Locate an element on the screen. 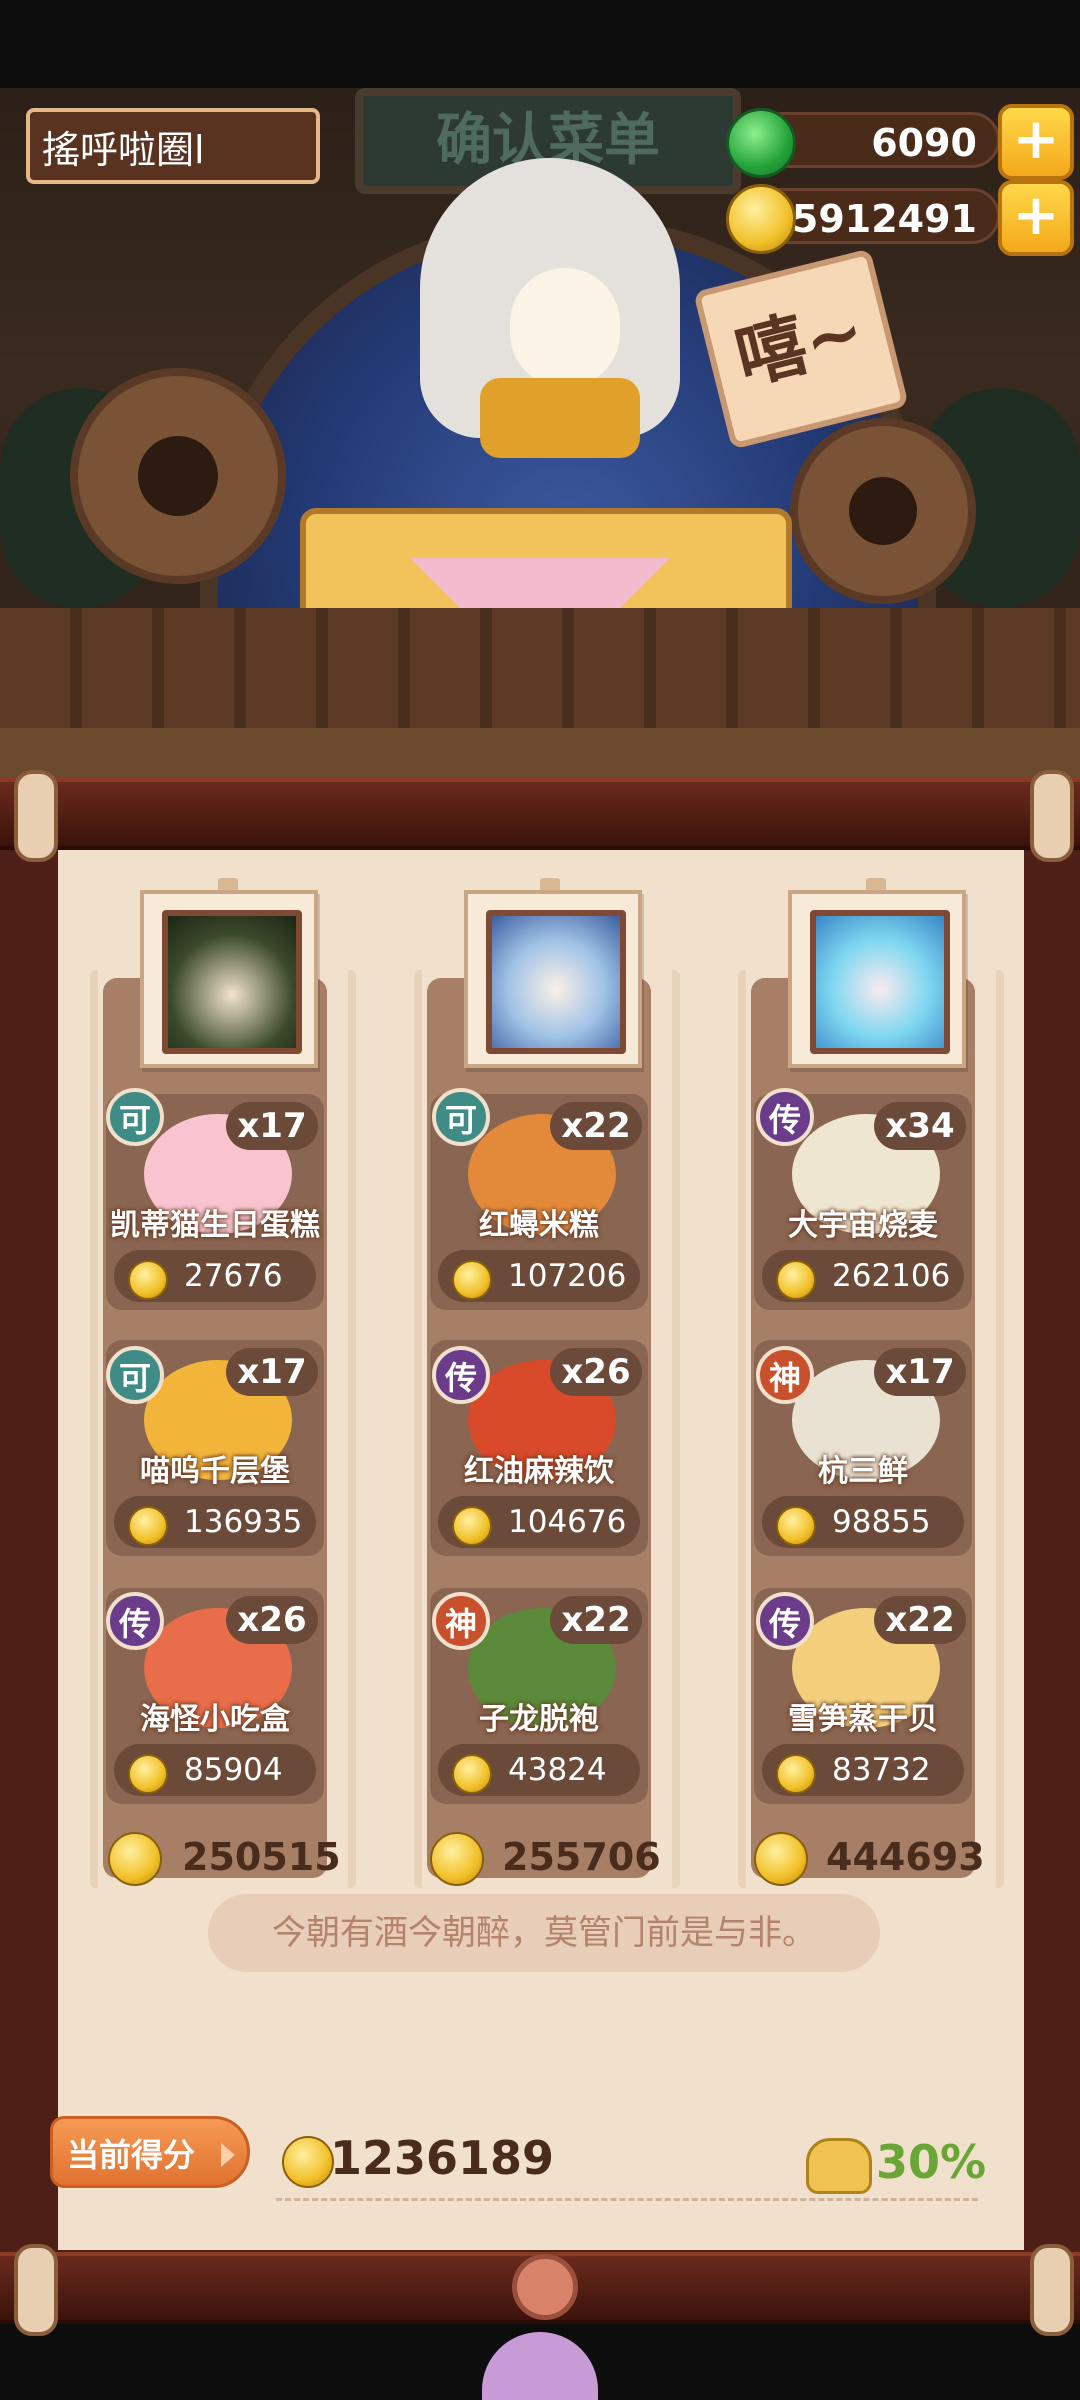  gold-coin-icon is located at coordinates (761, 219).